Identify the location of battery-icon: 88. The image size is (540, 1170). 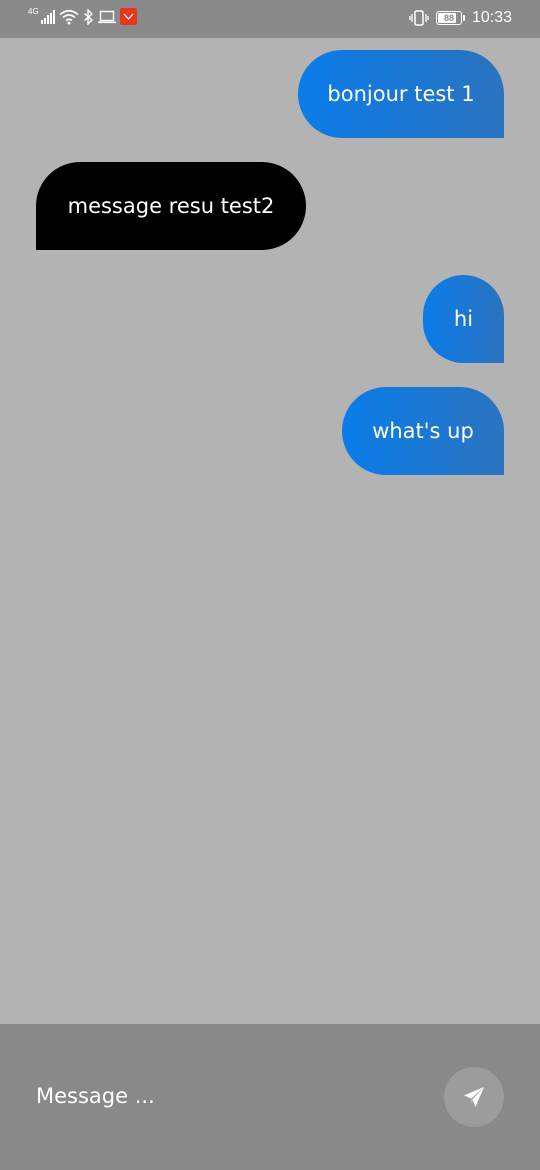
(448, 18).